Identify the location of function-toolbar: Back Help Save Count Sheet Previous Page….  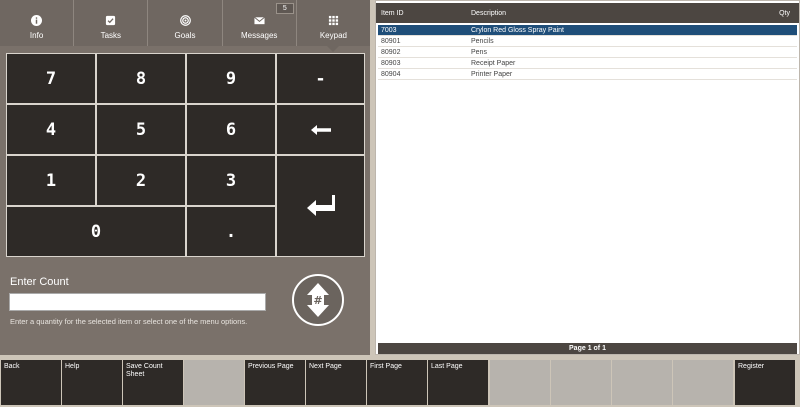
(400, 382).